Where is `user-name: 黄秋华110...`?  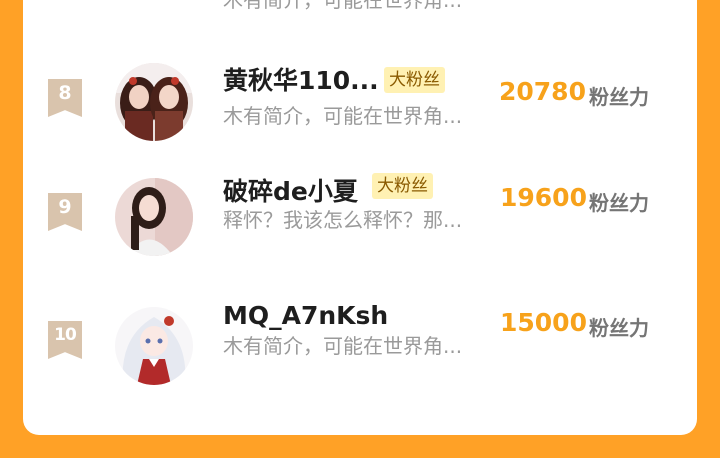 user-name: 黄秋华110... is located at coordinates (301, 79).